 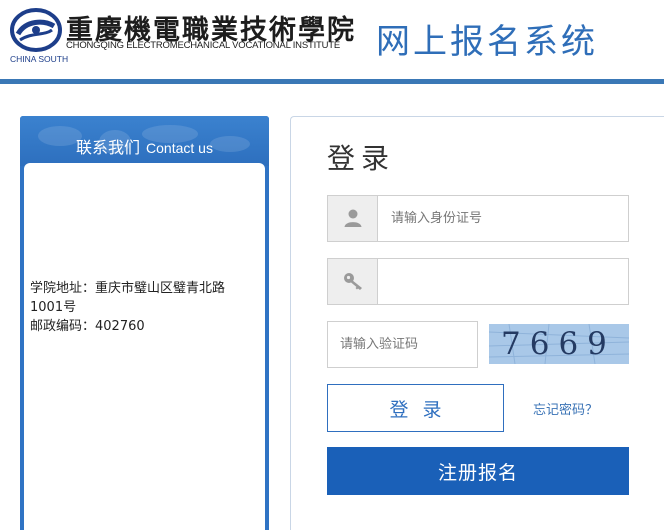 What do you see at coordinates (144, 146) in the screenshot?
I see `contact-title: 联系我们 Contact us` at bounding box center [144, 146].